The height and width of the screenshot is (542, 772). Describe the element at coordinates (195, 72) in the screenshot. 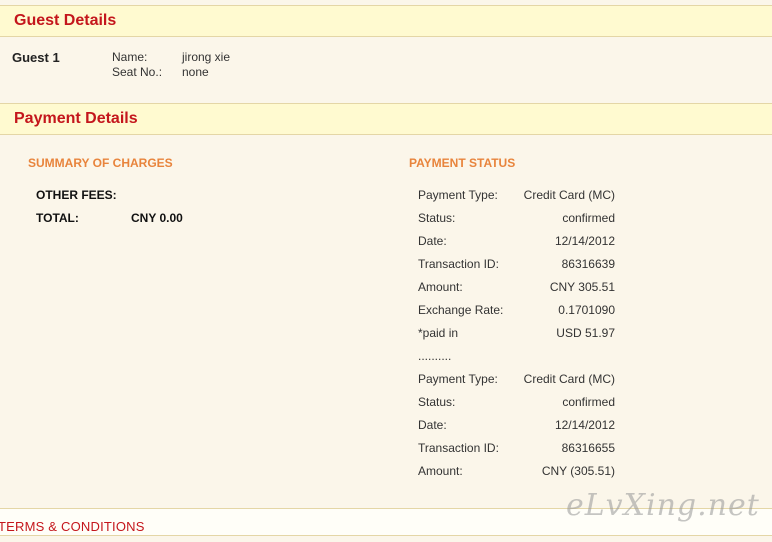

I see `guest-seat-value: none` at that location.